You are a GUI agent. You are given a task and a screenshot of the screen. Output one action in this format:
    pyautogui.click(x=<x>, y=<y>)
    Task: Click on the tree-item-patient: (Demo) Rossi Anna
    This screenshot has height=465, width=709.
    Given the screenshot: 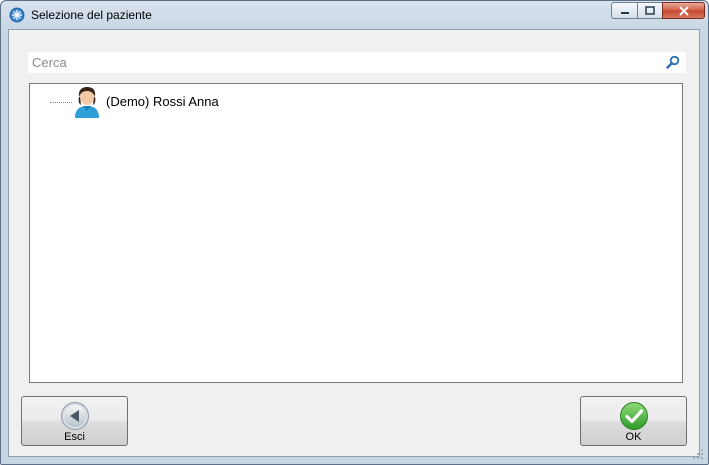 What is the action you would take?
    pyautogui.click(x=180, y=102)
    